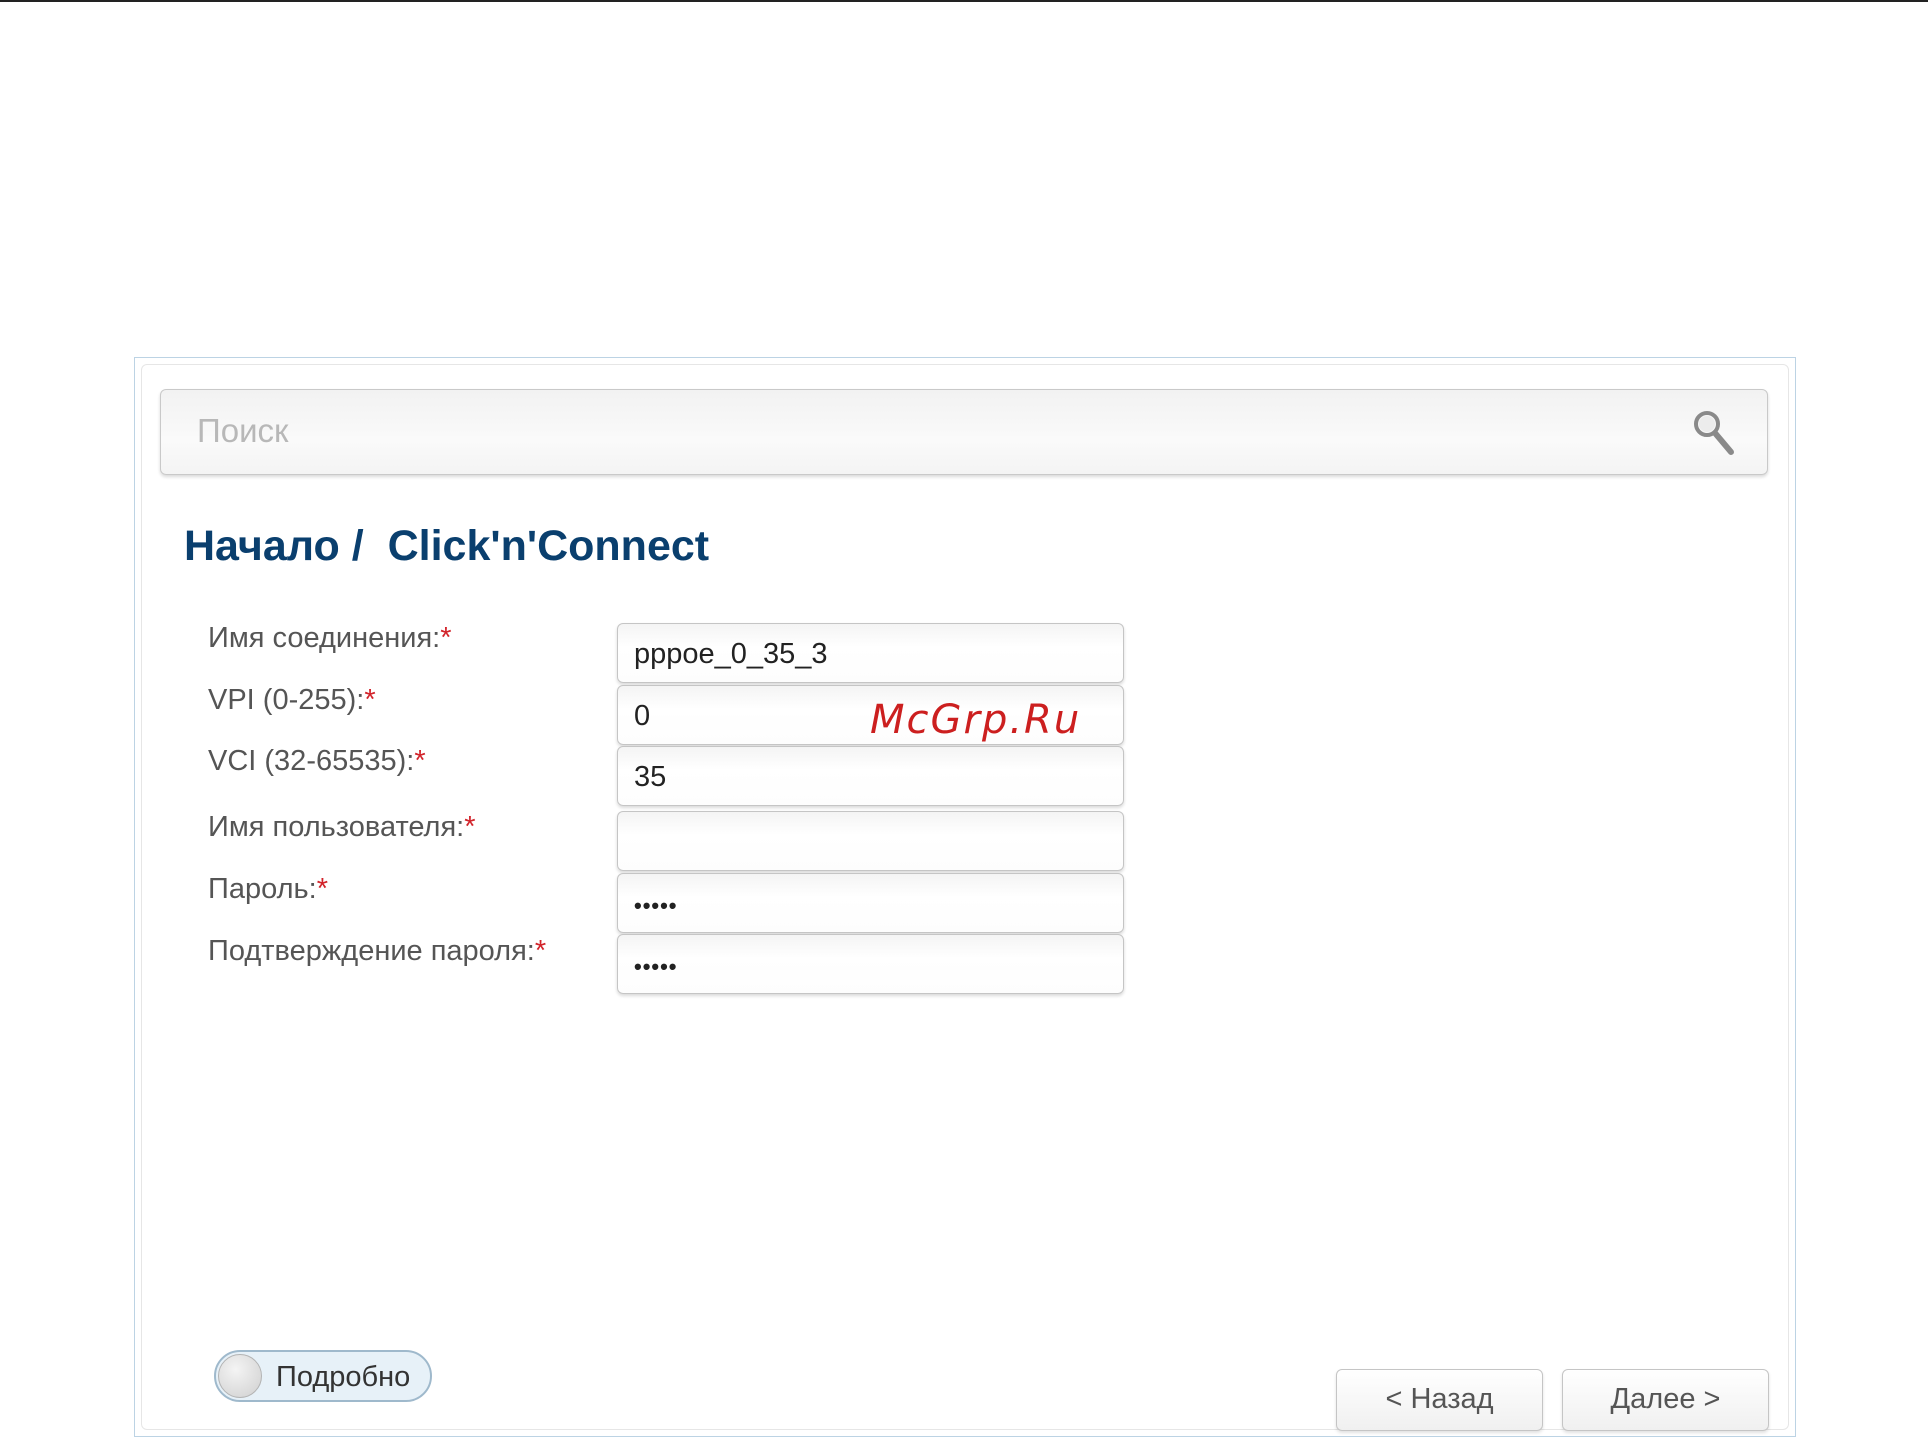 The image size is (1928, 1437). What do you see at coordinates (330, 638) in the screenshot?
I see `label-connection-name: Имя соединения:*` at bounding box center [330, 638].